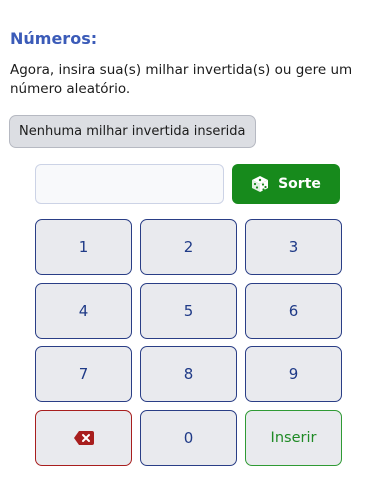  I want to click on sorte-button: Sorte, so click(286, 184).